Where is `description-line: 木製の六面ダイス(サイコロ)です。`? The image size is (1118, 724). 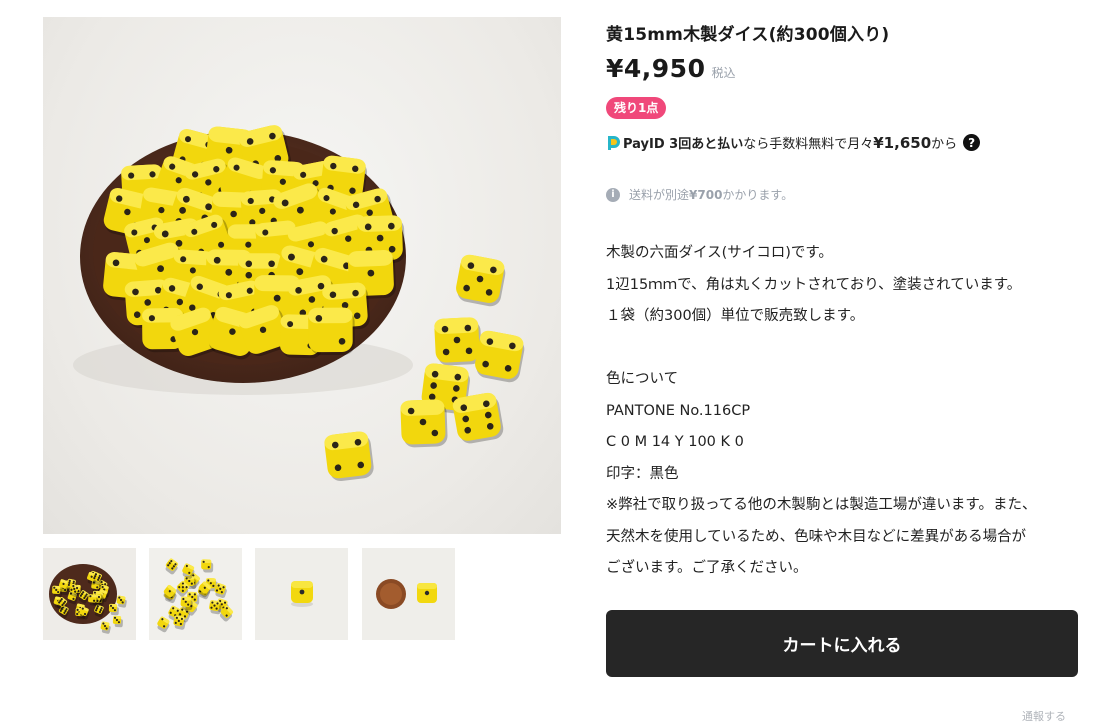 description-line: 木製の六面ダイス(サイコロ)です。 is located at coordinates (719, 253).